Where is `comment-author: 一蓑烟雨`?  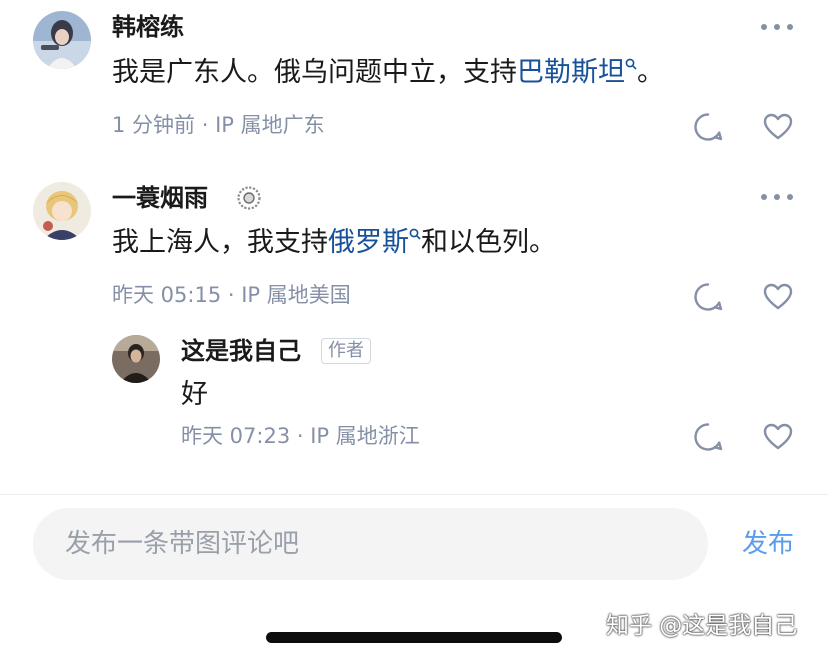
comment-author: 一蓑烟雨 is located at coordinates (160, 198).